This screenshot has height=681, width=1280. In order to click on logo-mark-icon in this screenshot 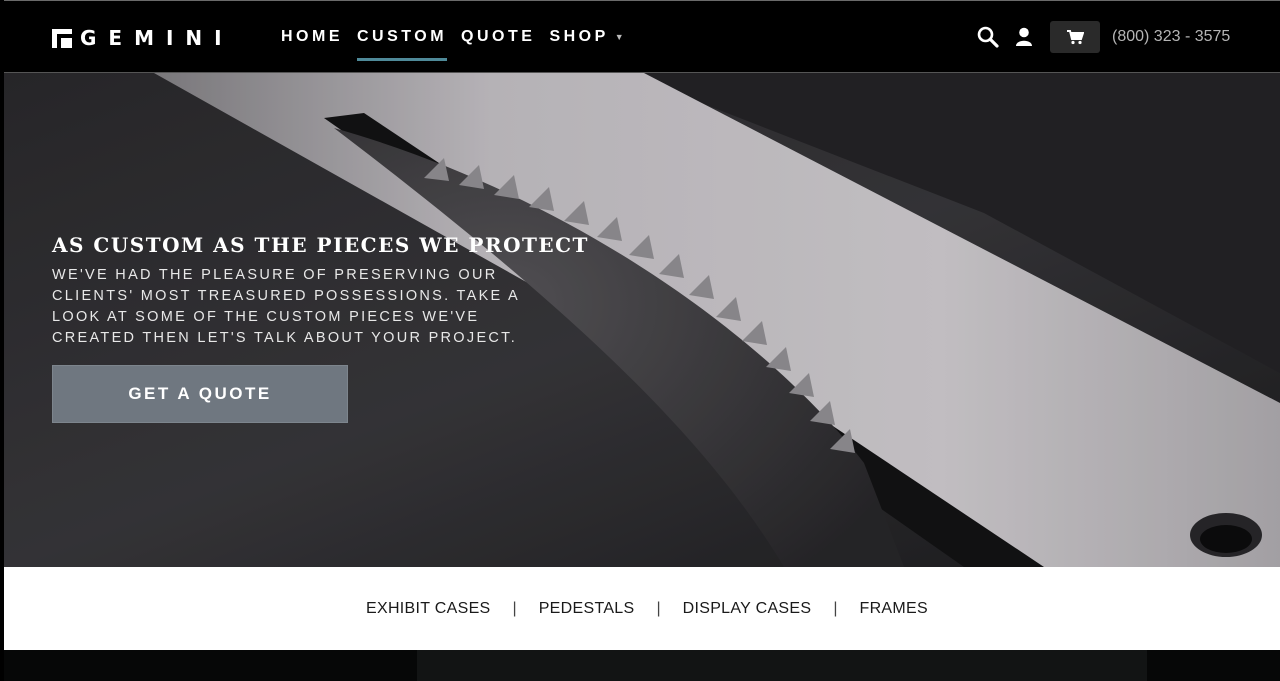, I will do `click(62, 38)`.